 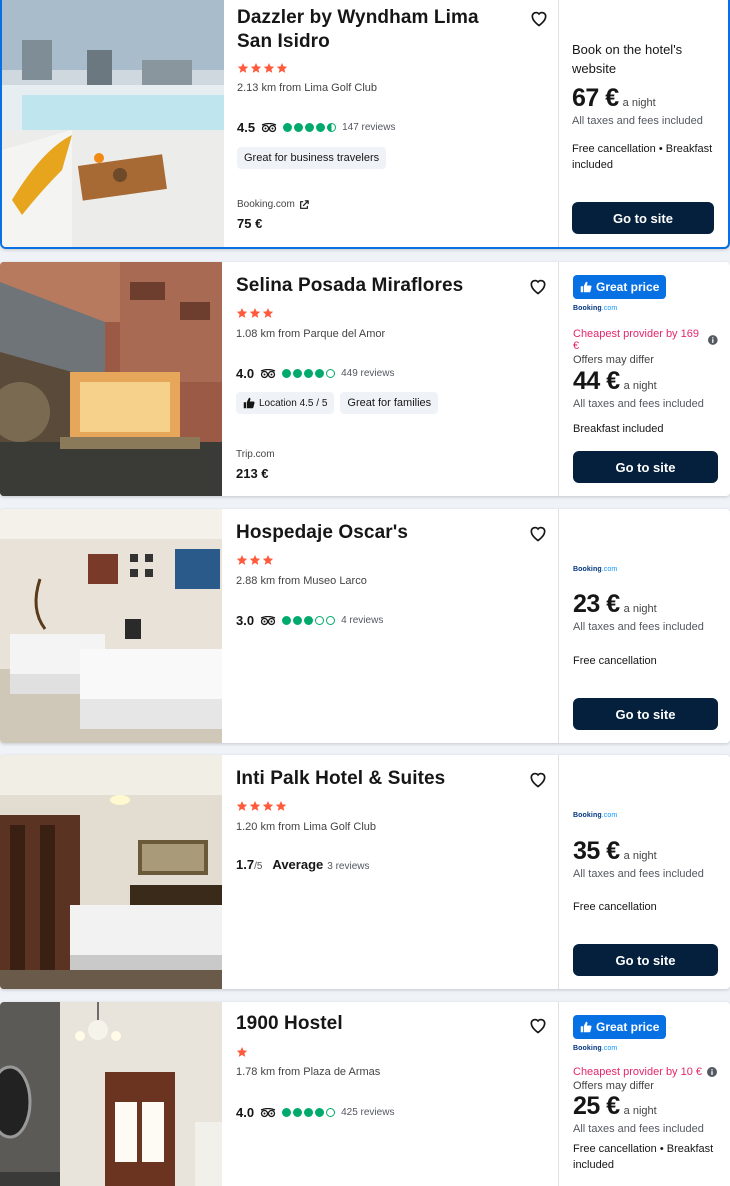 I want to click on cheapest-label: Cheapest provider by 10 €, so click(x=638, y=1072).